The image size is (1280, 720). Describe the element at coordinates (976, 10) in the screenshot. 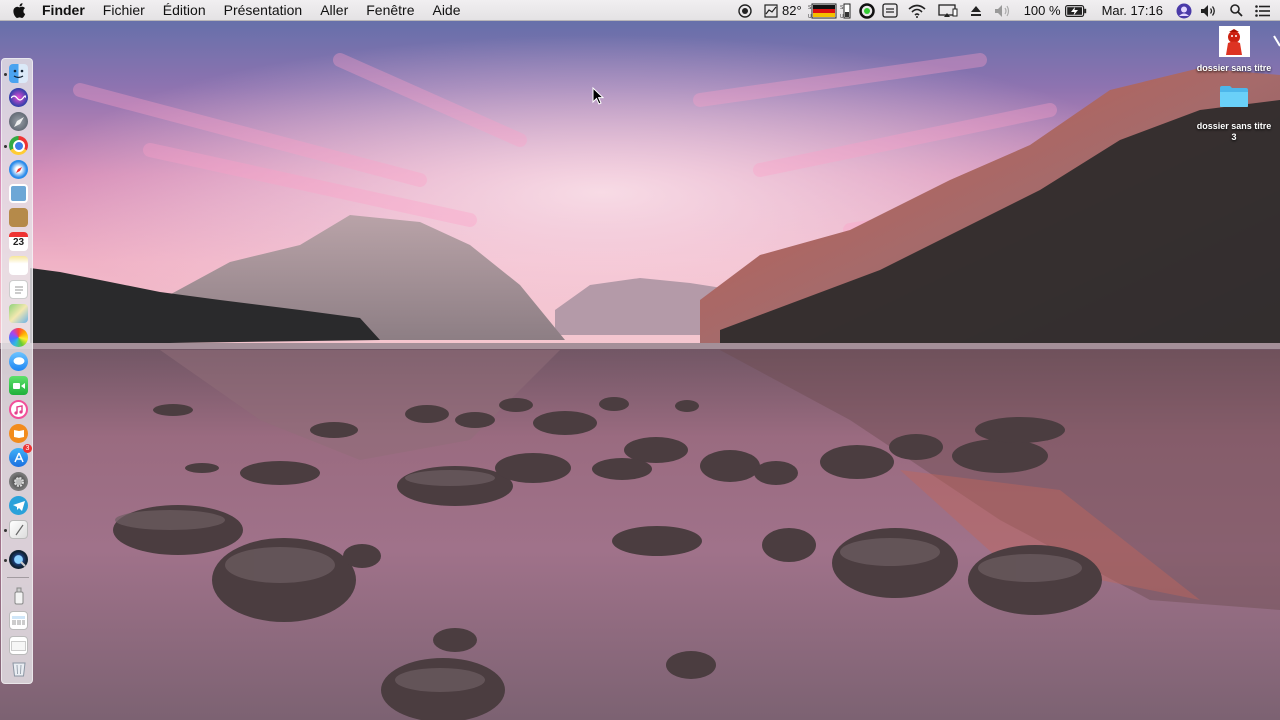

I see `eject-icon` at that location.